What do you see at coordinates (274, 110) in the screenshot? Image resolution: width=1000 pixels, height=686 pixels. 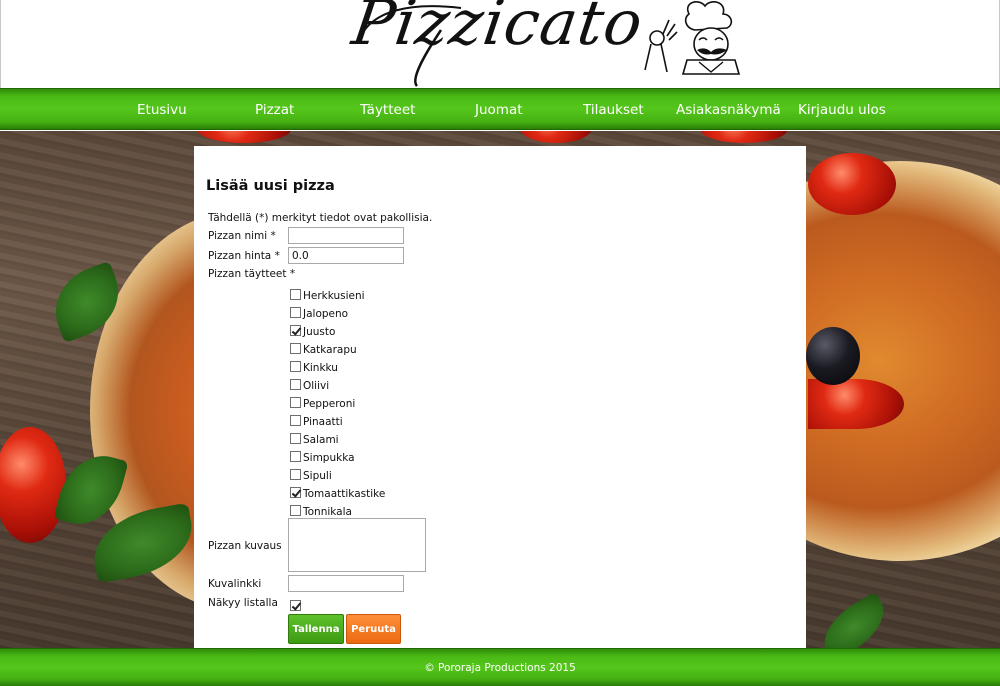 I see `nav-item-pizzat: Pizzat` at bounding box center [274, 110].